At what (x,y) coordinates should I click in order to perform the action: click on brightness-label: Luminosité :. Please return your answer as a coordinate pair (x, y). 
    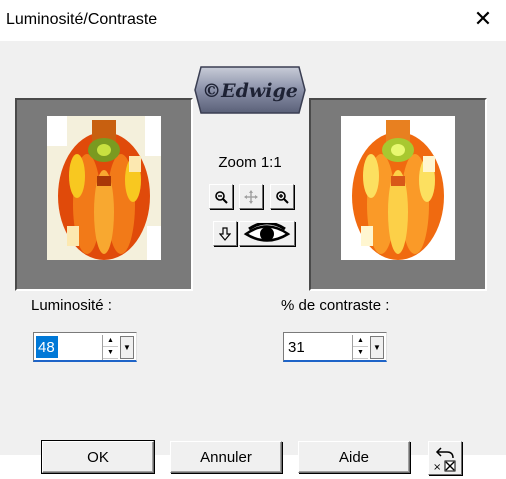
    Looking at the image, I should click on (71, 305).